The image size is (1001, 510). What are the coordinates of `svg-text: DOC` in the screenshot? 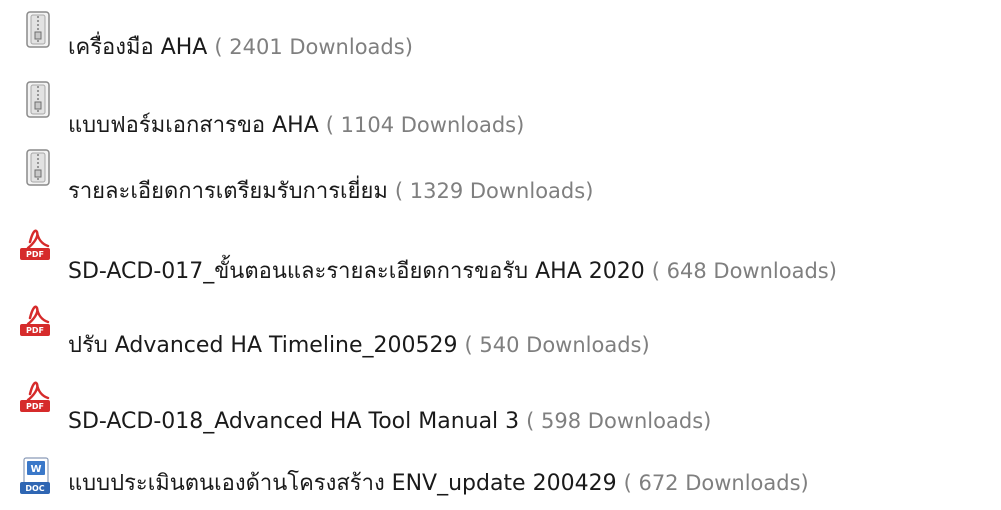 It's located at (34, 488).